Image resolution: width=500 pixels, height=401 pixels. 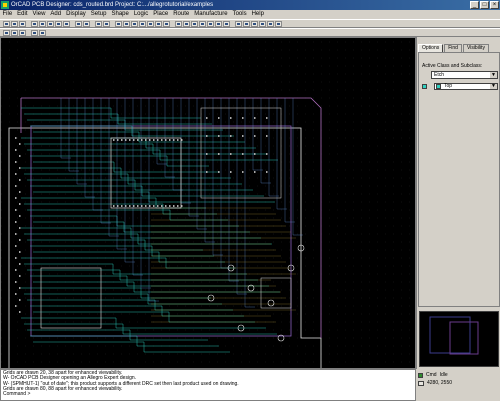 What do you see at coordinates (452, 66) in the screenshot?
I see `active-class-label: Active Class and Subclass:` at bounding box center [452, 66].